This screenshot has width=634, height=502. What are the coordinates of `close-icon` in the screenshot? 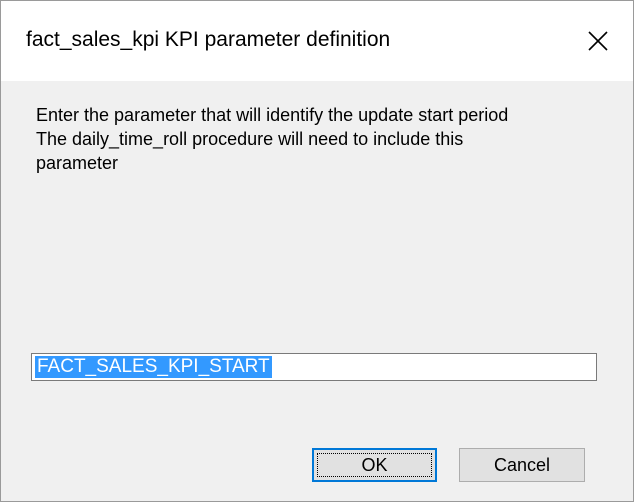 It's located at (598, 41).